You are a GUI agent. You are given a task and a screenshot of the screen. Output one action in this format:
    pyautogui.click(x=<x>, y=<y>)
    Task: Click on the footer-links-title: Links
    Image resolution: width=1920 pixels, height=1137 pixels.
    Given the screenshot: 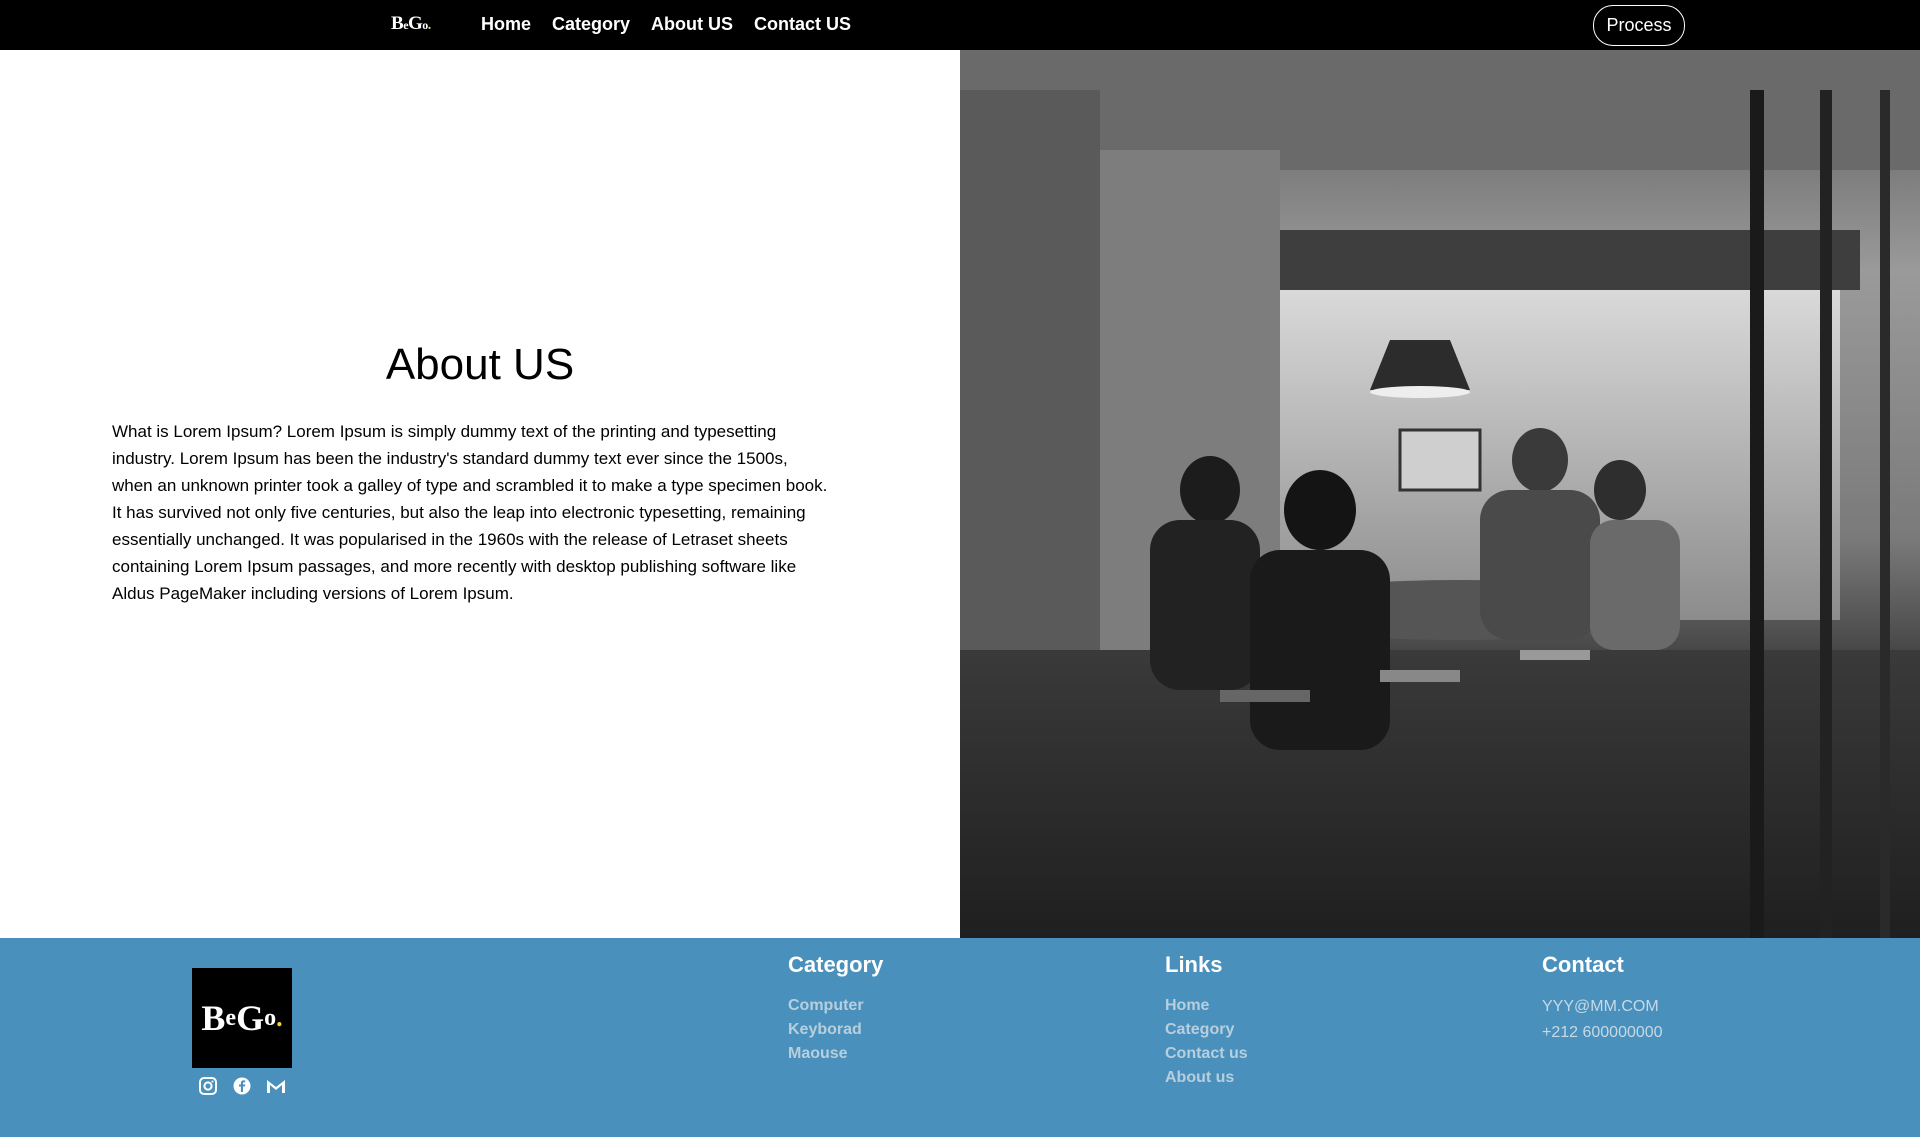 What is the action you would take?
    pyautogui.click(x=1194, y=964)
    